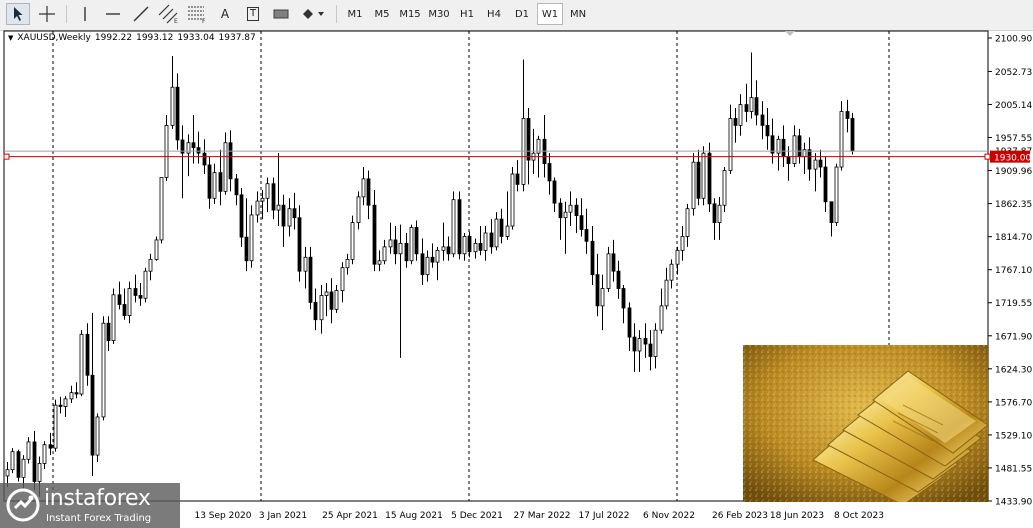 The width and height of the screenshot is (1033, 528). I want to click on gold-bars-photo, so click(865, 423).